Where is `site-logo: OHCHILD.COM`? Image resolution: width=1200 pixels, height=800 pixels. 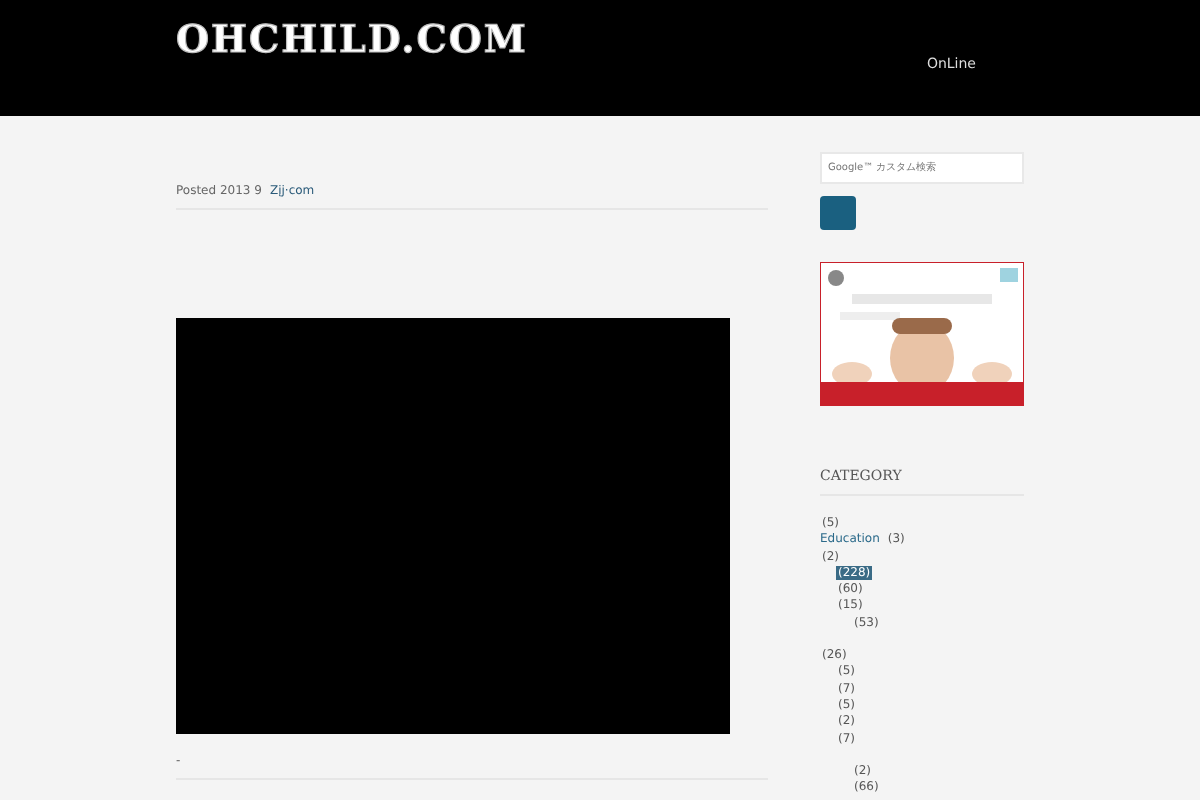 site-logo: OHCHILD.COM is located at coordinates (352, 40).